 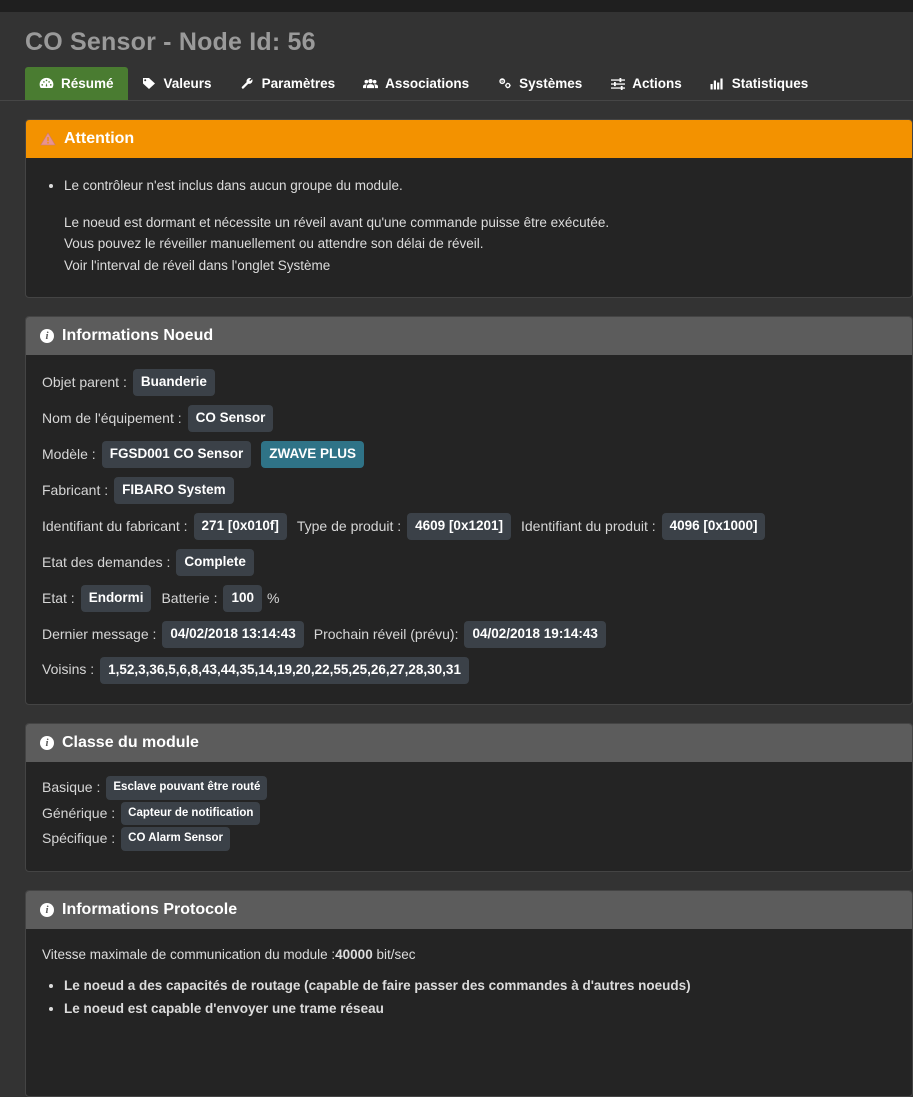 I want to click on info-row-objet-parent: Objet parent : Buanderie, so click(x=469, y=383).